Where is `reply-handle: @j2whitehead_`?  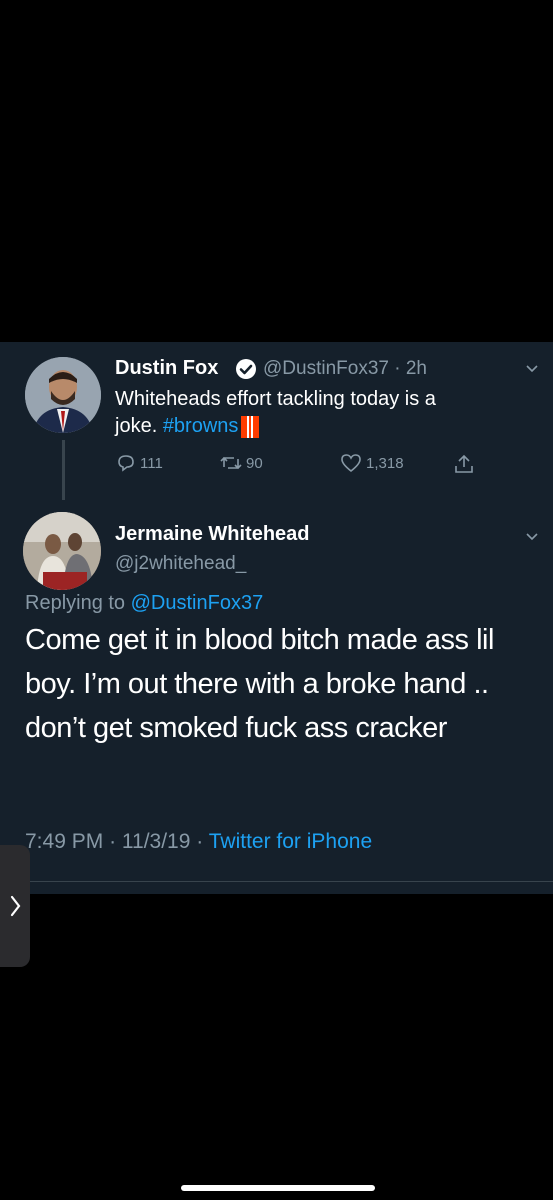 reply-handle: @j2whitehead_ is located at coordinates (180, 564).